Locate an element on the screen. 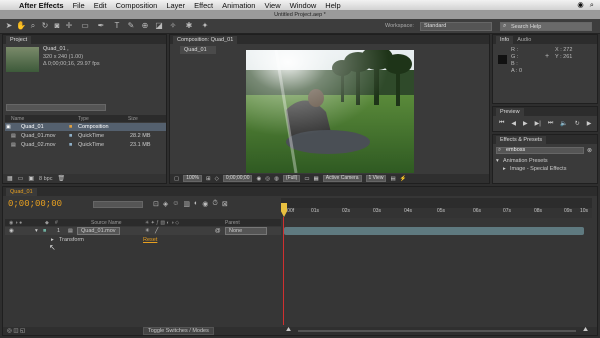  menu-file: File is located at coordinates (79, 5).